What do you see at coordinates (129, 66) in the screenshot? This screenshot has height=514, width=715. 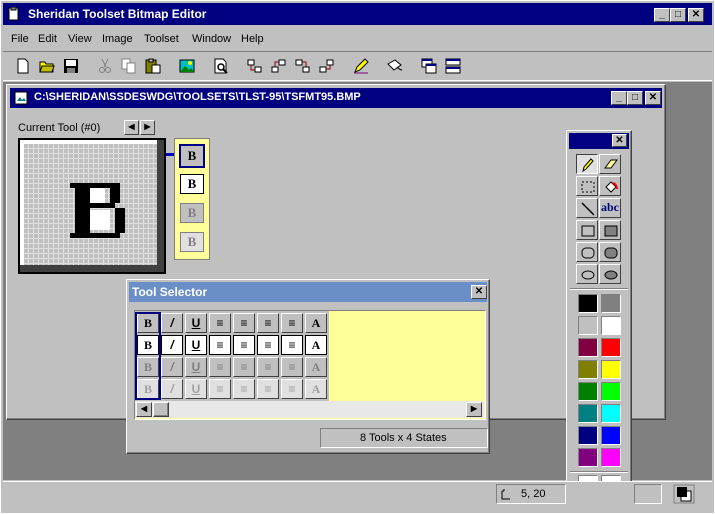 I see `copy-icon` at bounding box center [129, 66].